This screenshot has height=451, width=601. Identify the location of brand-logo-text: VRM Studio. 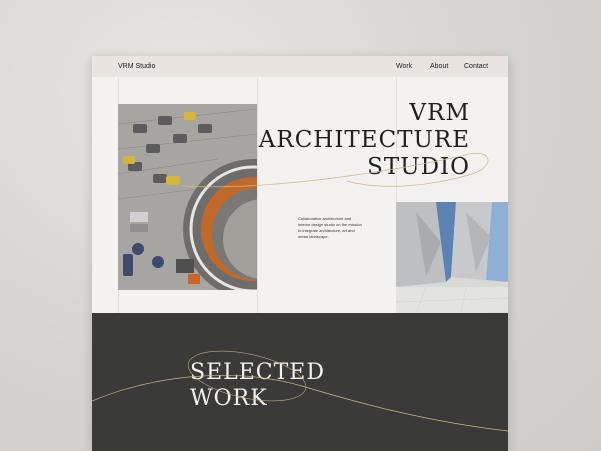
(136, 66).